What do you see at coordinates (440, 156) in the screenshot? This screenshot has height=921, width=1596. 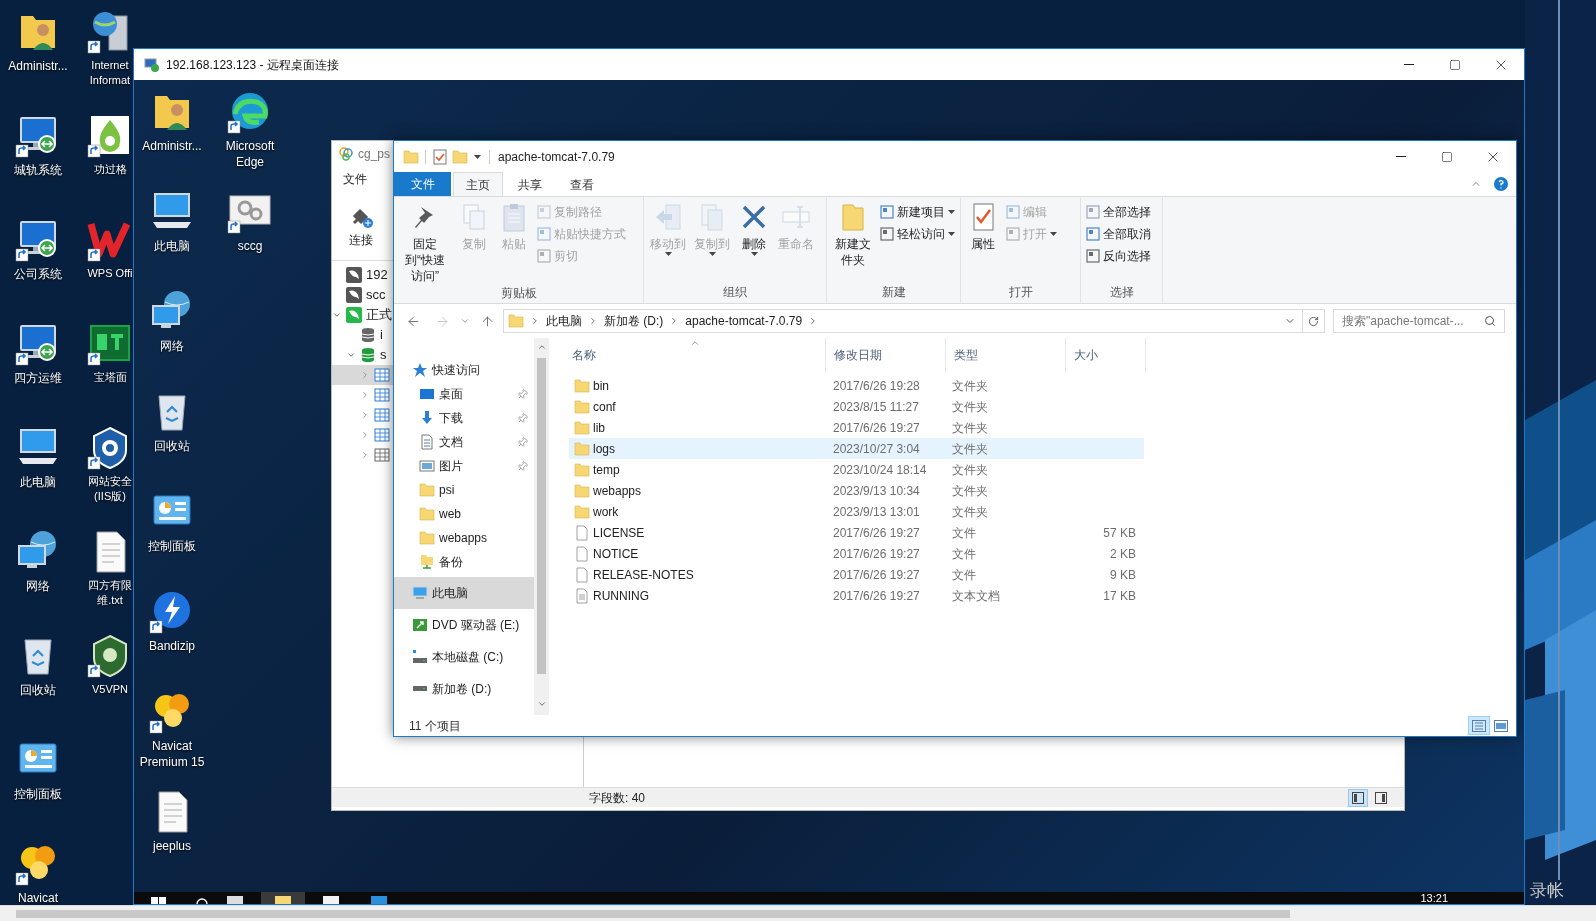 I see `checkmark-icon` at bounding box center [440, 156].